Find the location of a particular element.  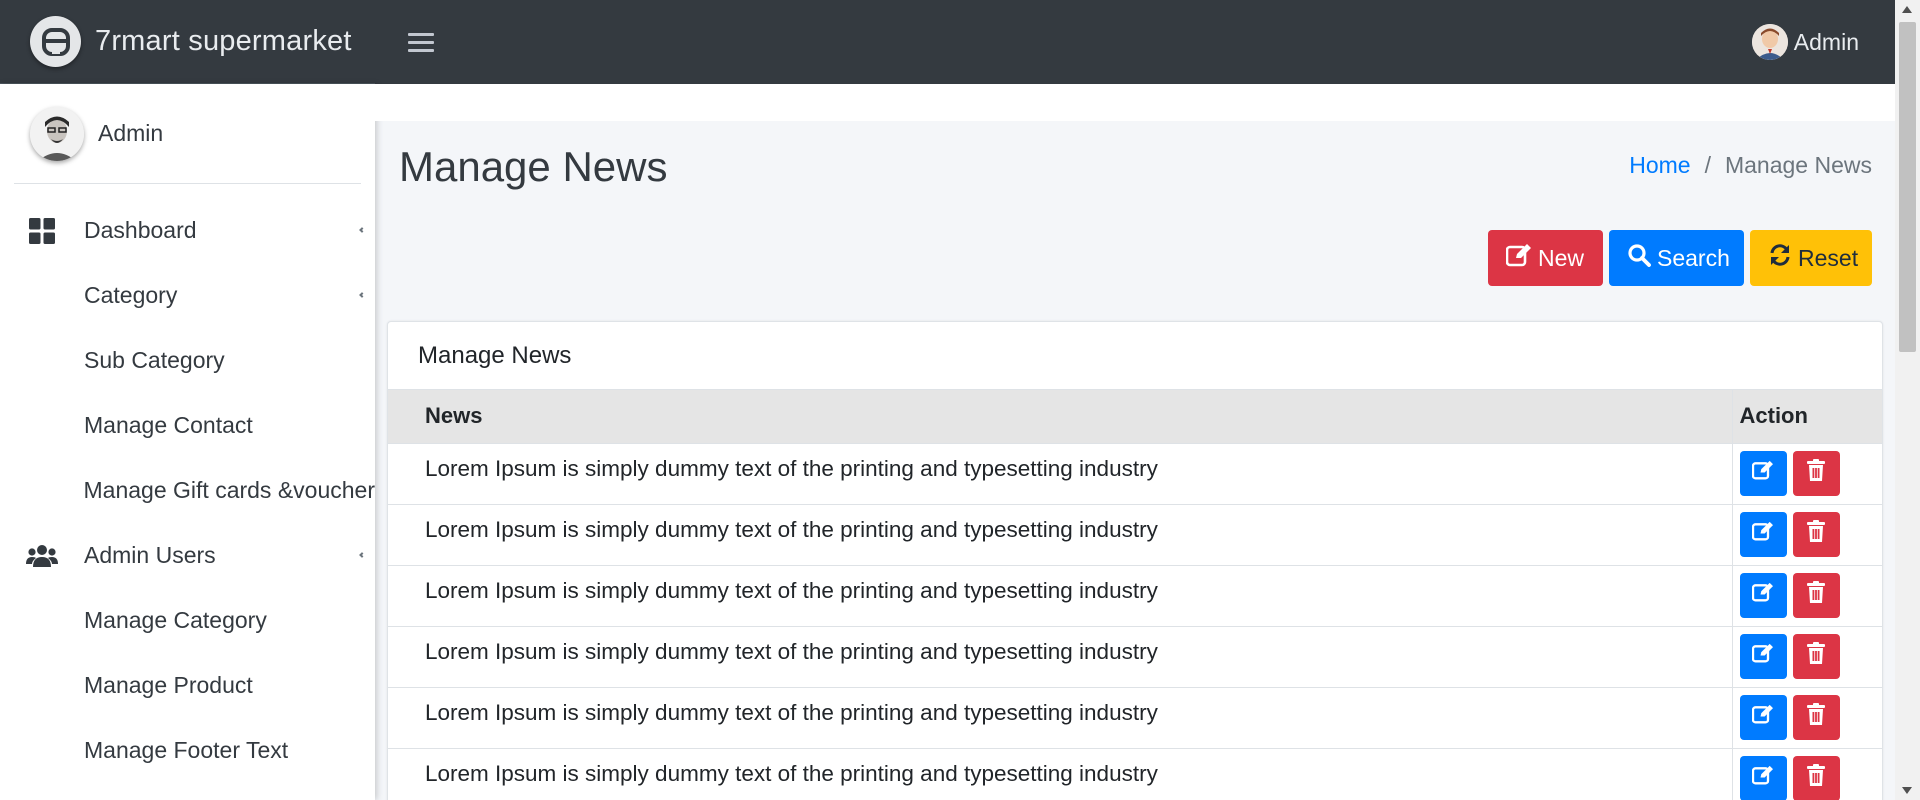

breadcrumb: Home / Manage News is located at coordinates (1750, 165).